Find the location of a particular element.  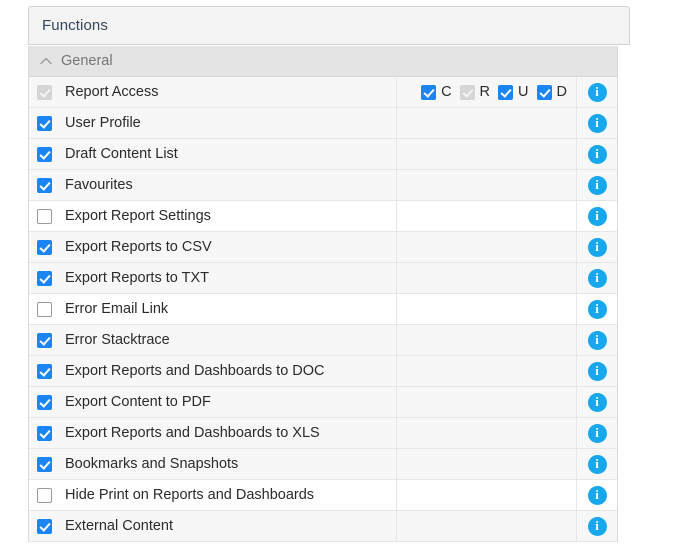

functions-panel-header: Functions is located at coordinates (329, 25).